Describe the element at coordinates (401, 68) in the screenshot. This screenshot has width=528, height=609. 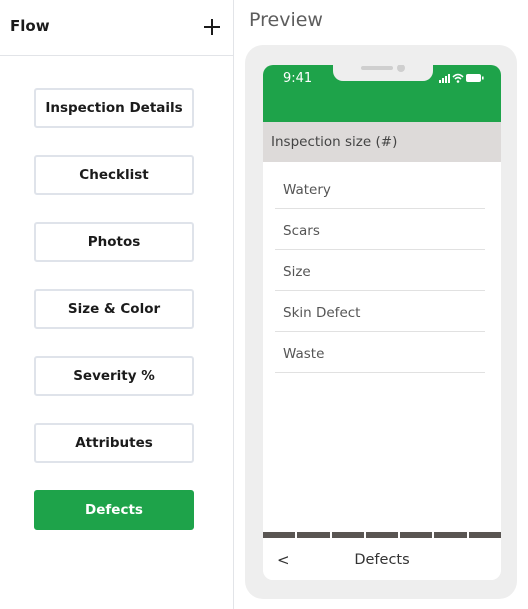
I see `camera-icon` at that location.